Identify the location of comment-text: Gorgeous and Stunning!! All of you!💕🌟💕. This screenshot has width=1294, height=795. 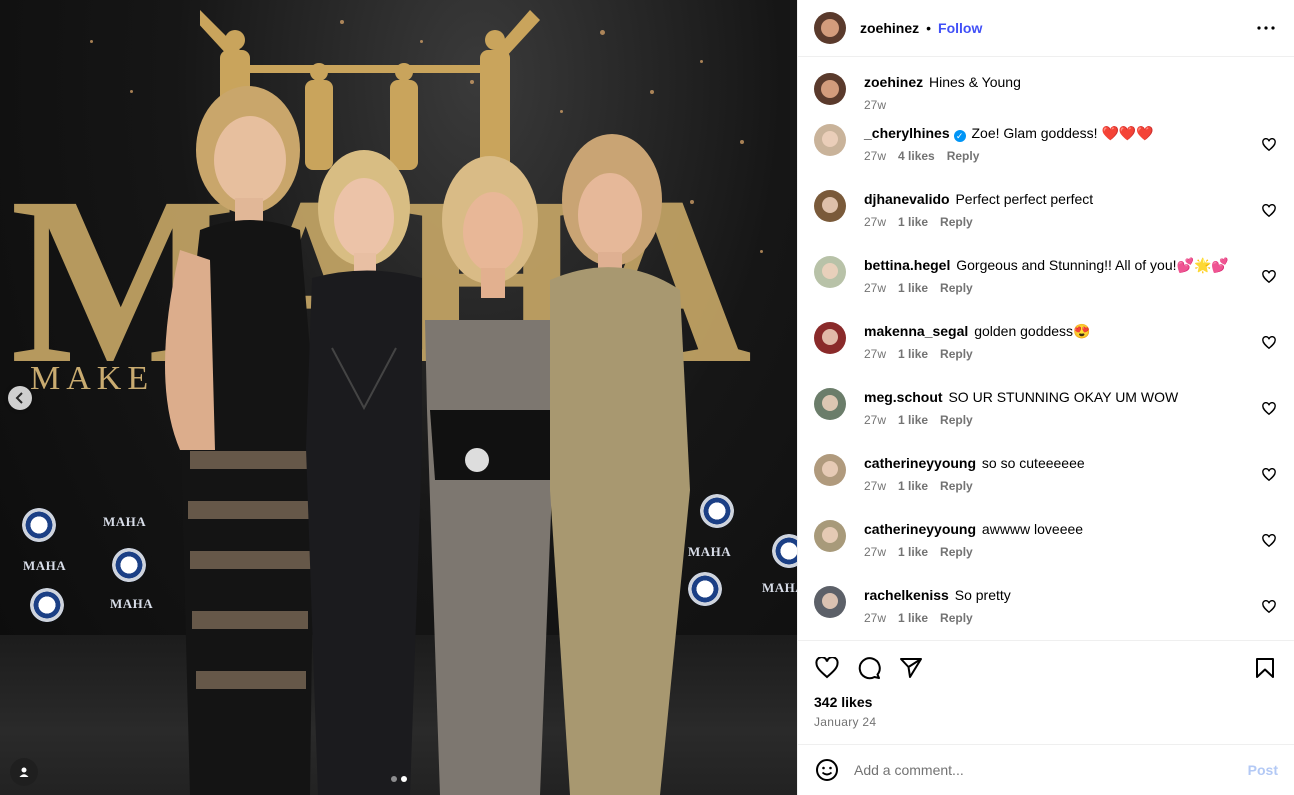
(1092, 265).